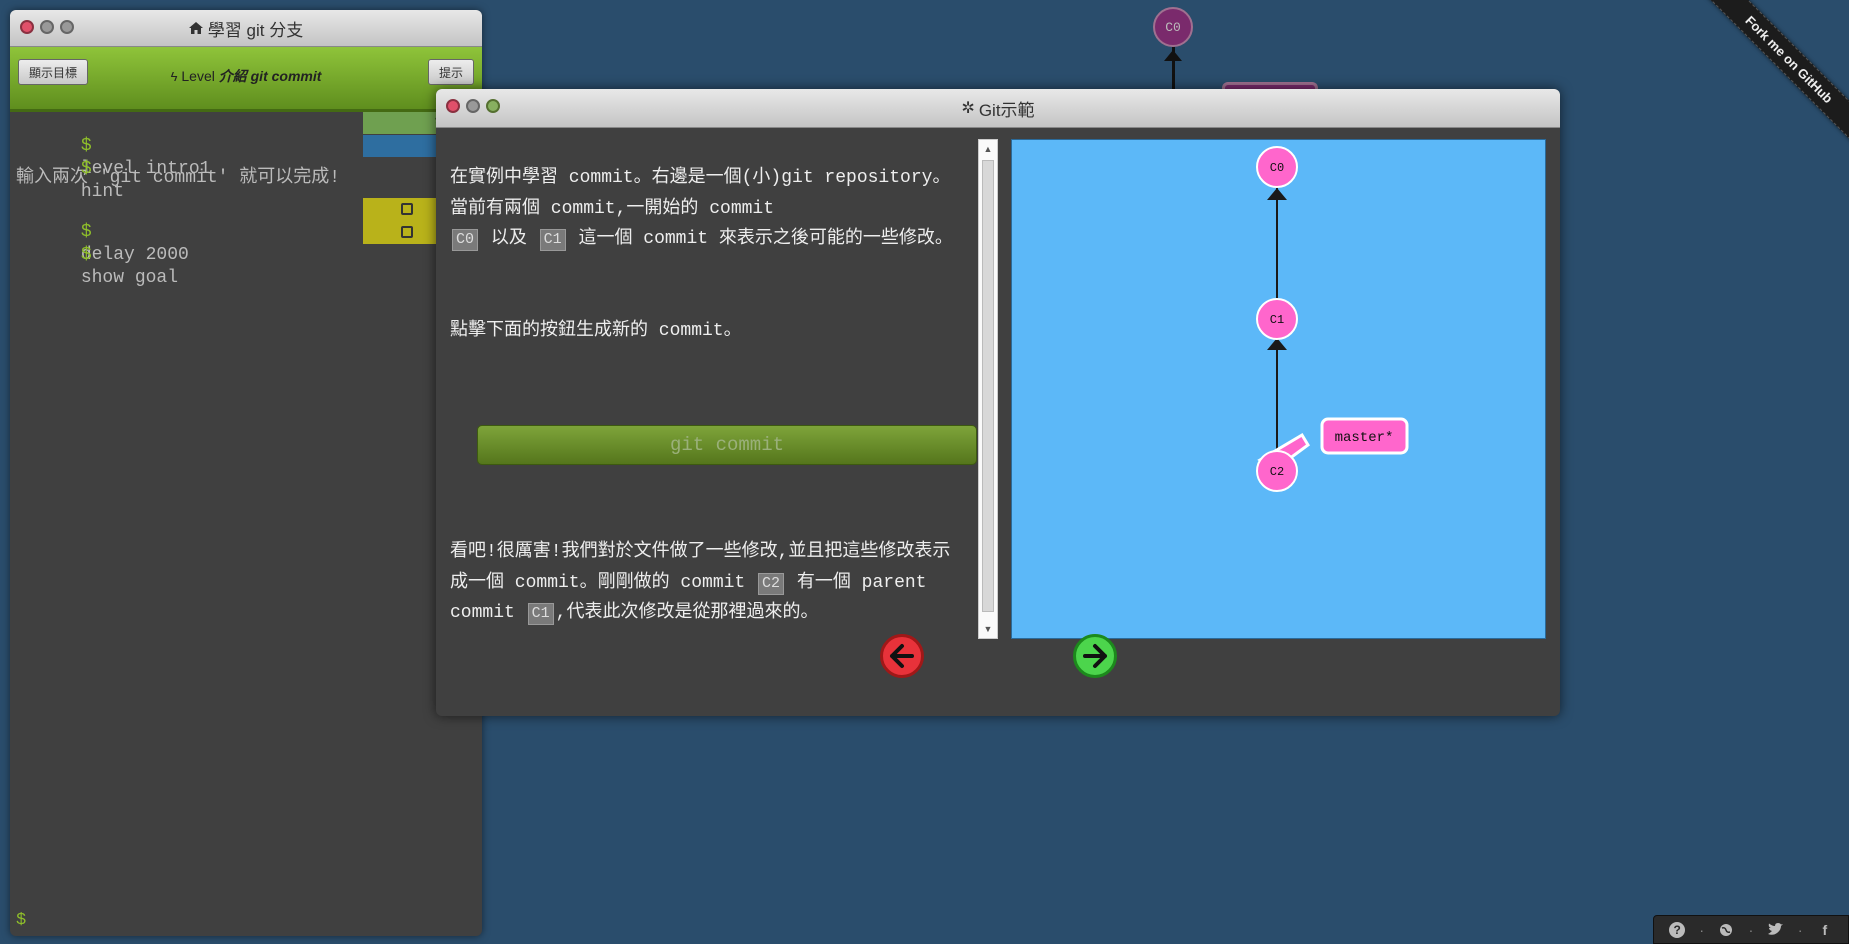  Describe the element at coordinates (255, 30) in the screenshot. I see `command-window-title: 學習 git 分支` at that location.